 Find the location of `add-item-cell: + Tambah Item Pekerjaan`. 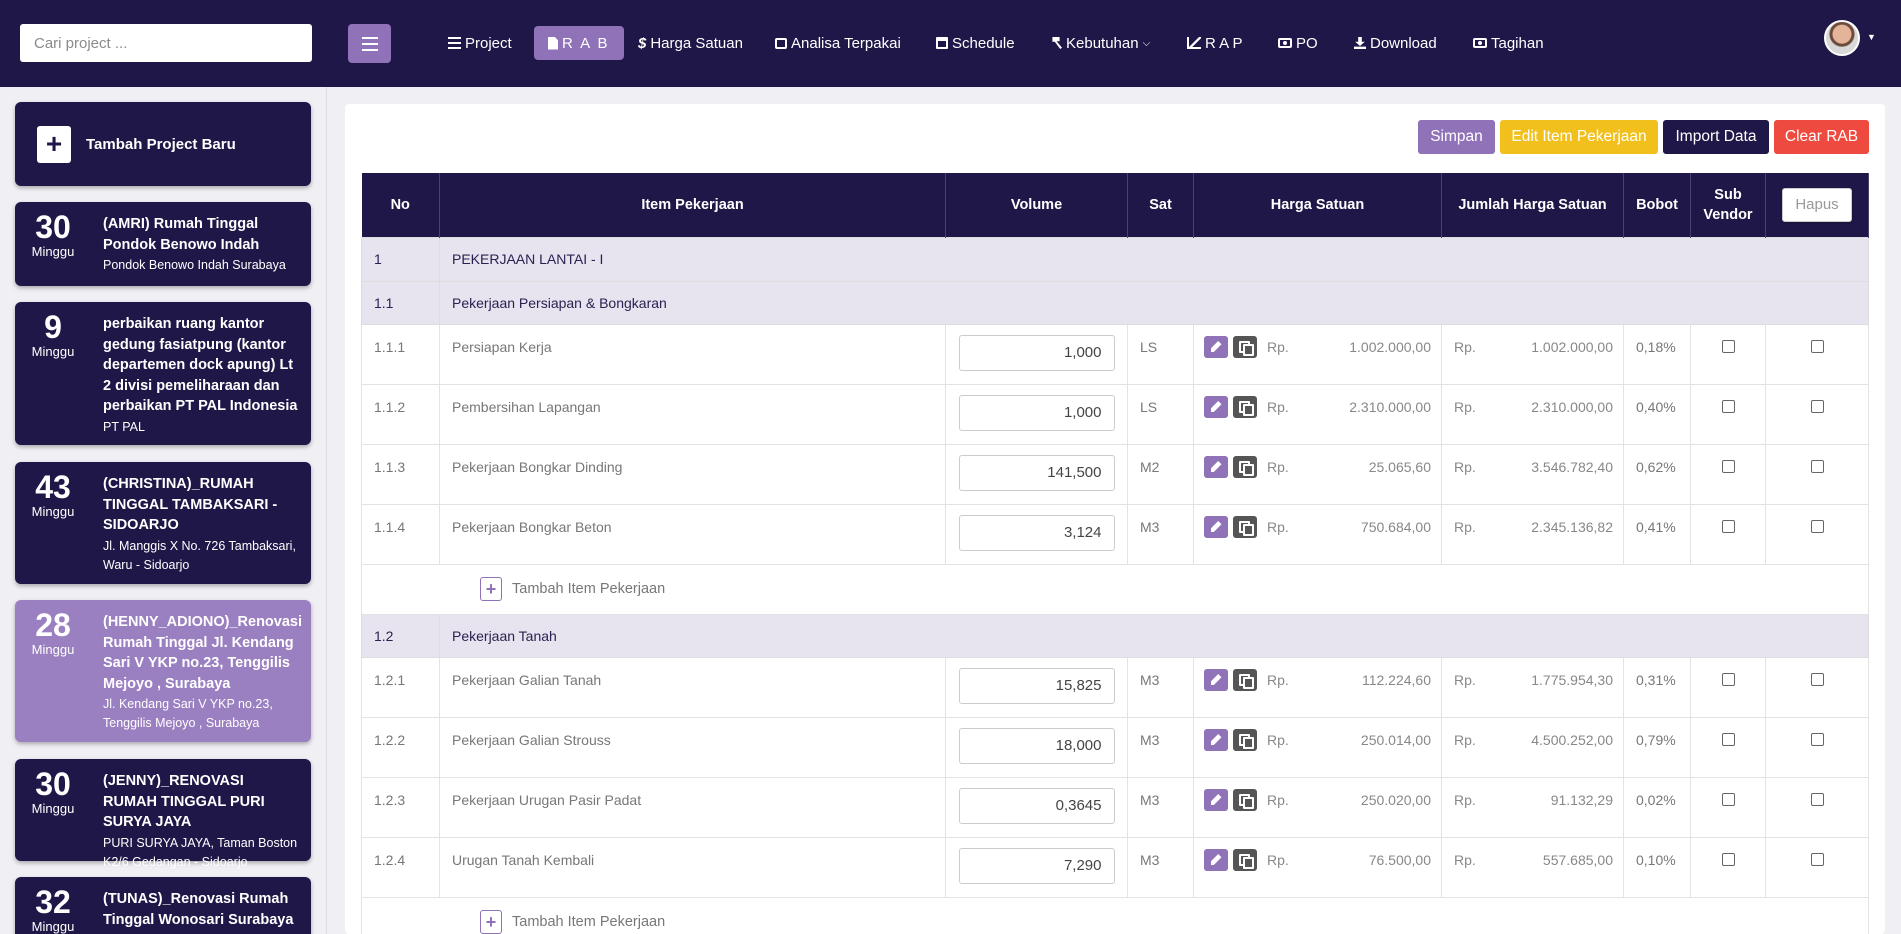

add-item-cell: + Tambah Item Pekerjaan is located at coordinates (1115, 589).